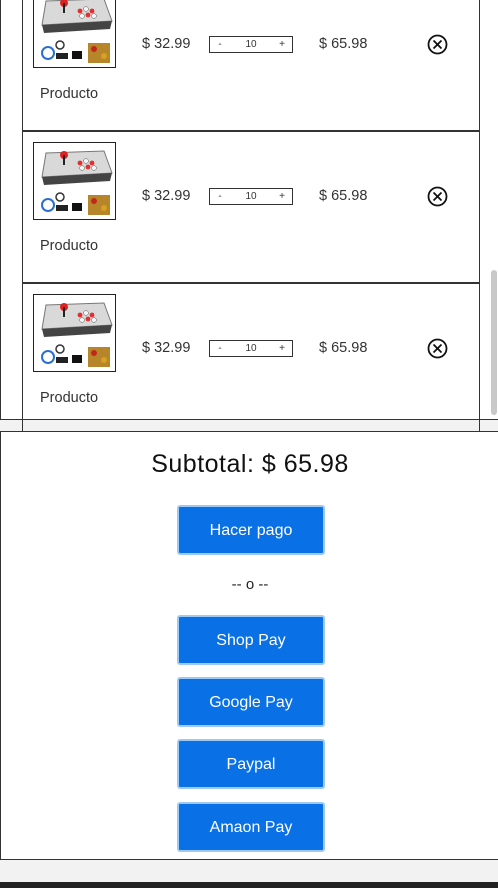  Describe the element at coordinates (251, 702) in the screenshot. I see `google-pay-button: Google Pay` at that location.